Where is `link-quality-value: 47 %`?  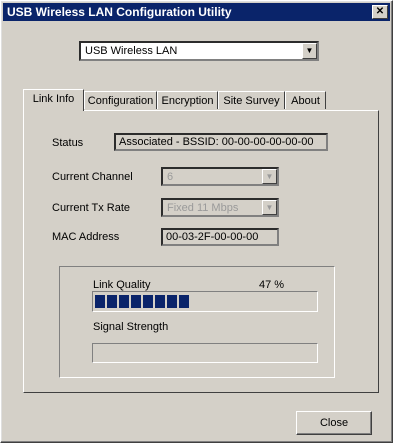
link-quality-value: 47 % is located at coordinates (272, 285).